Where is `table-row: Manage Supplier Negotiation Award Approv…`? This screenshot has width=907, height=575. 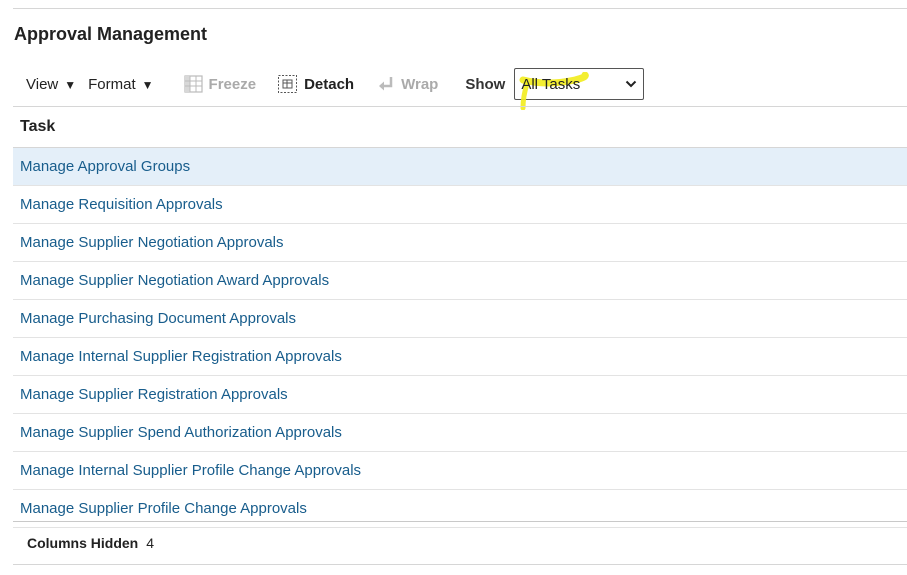
table-row: Manage Supplier Negotiation Award Approv… is located at coordinates (460, 281).